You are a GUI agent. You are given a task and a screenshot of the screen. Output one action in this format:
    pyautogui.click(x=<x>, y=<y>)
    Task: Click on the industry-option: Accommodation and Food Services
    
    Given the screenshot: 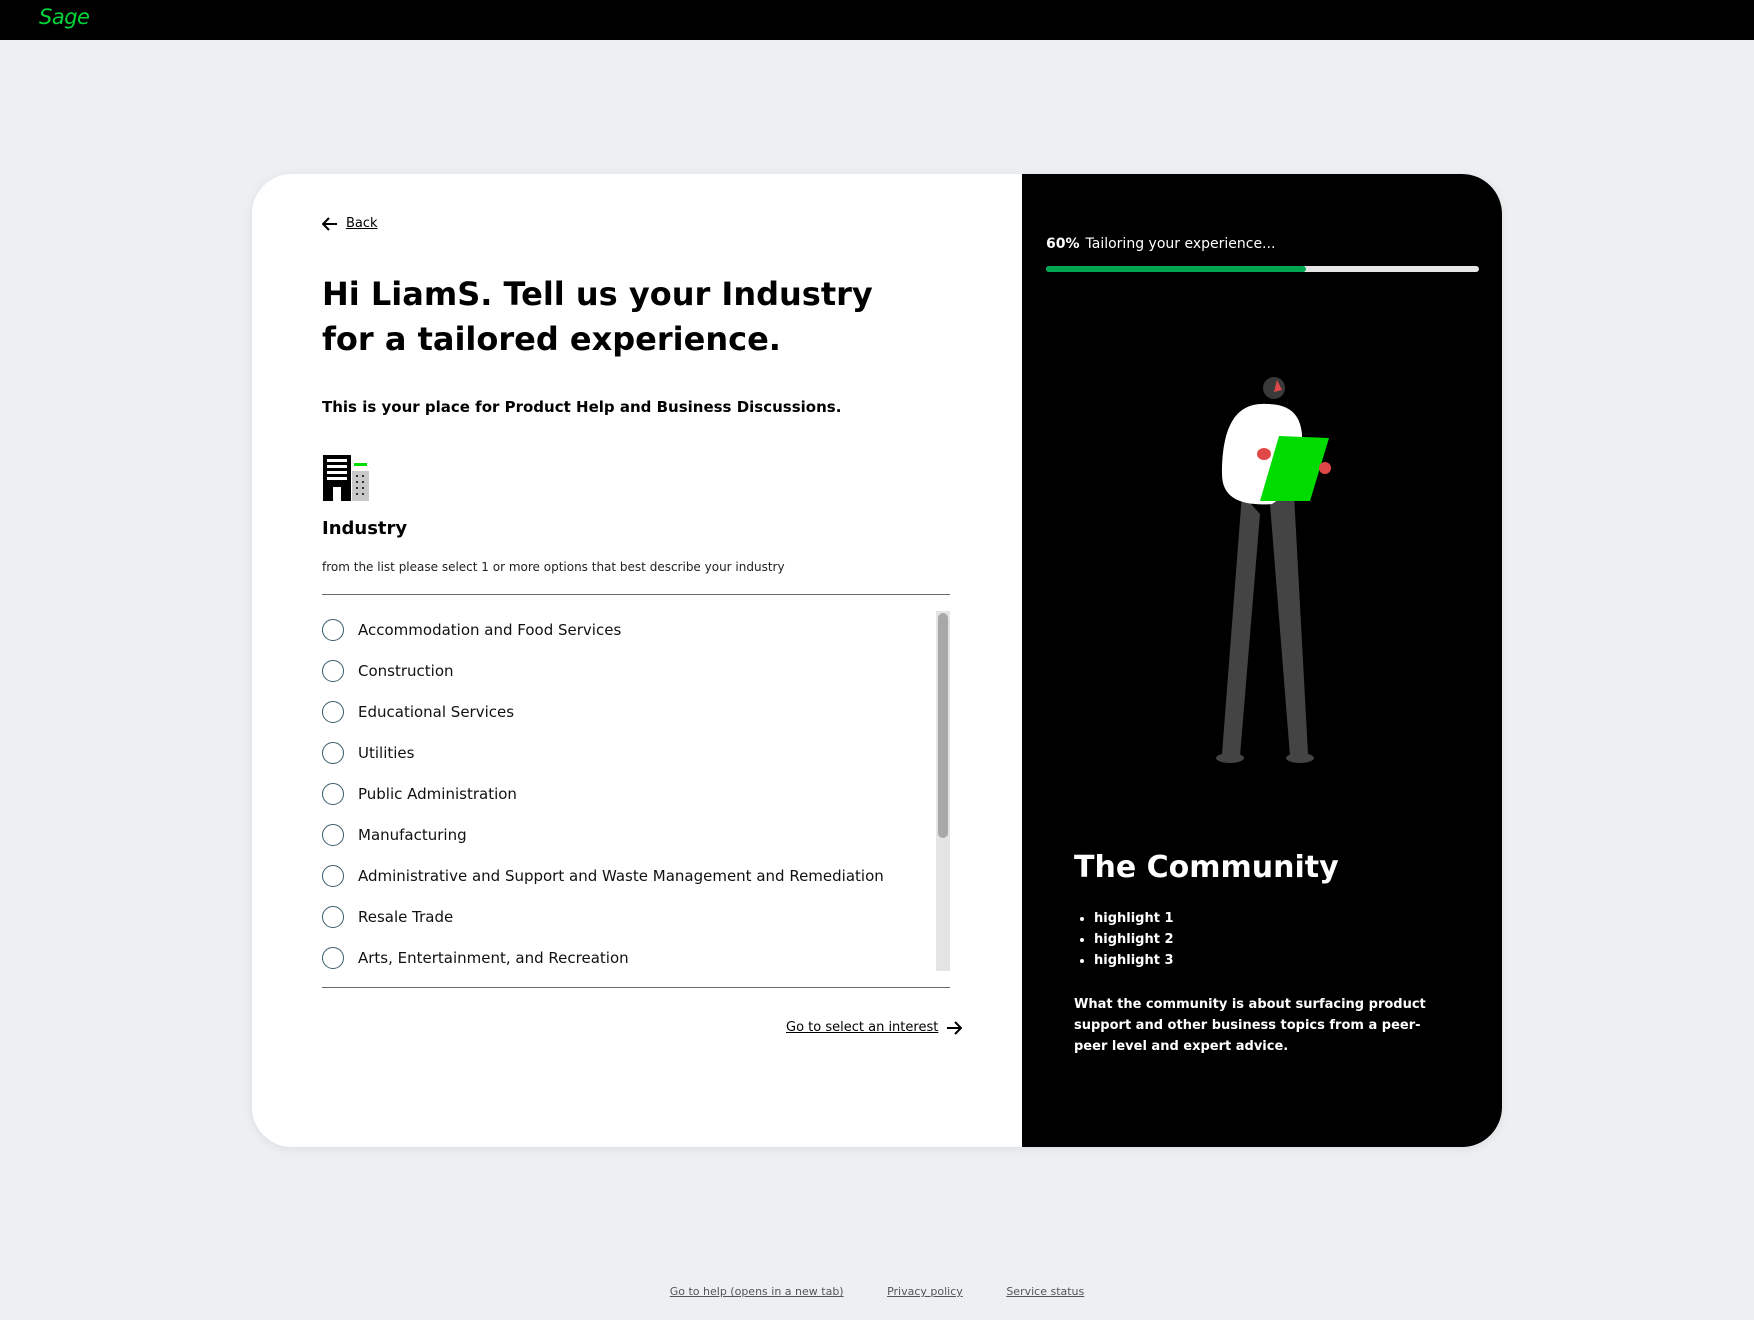 What is the action you would take?
    pyautogui.click(x=622, y=629)
    